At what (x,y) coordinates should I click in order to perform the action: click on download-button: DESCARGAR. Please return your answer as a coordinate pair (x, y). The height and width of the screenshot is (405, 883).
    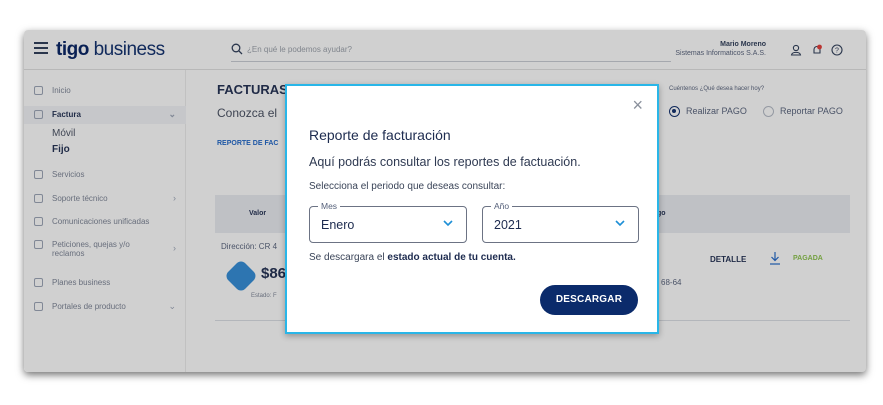
    Looking at the image, I should click on (589, 300).